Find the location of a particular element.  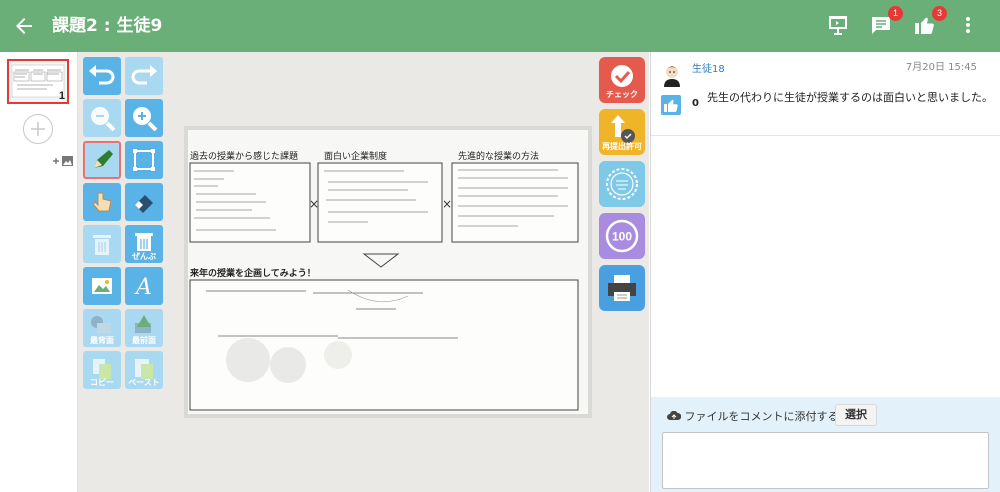

comment-like-count: 0 is located at coordinates (695, 103).